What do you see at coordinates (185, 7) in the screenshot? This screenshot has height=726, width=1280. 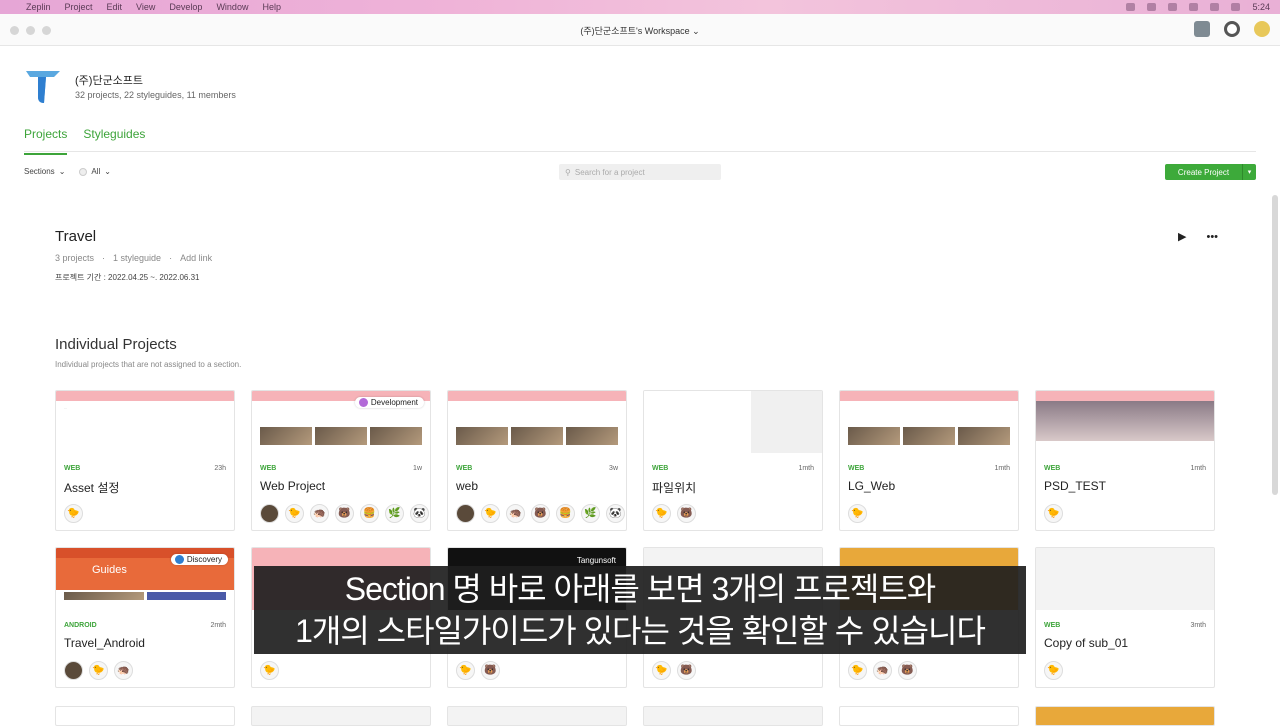 I see `menu-develop: Develop` at bounding box center [185, 7].